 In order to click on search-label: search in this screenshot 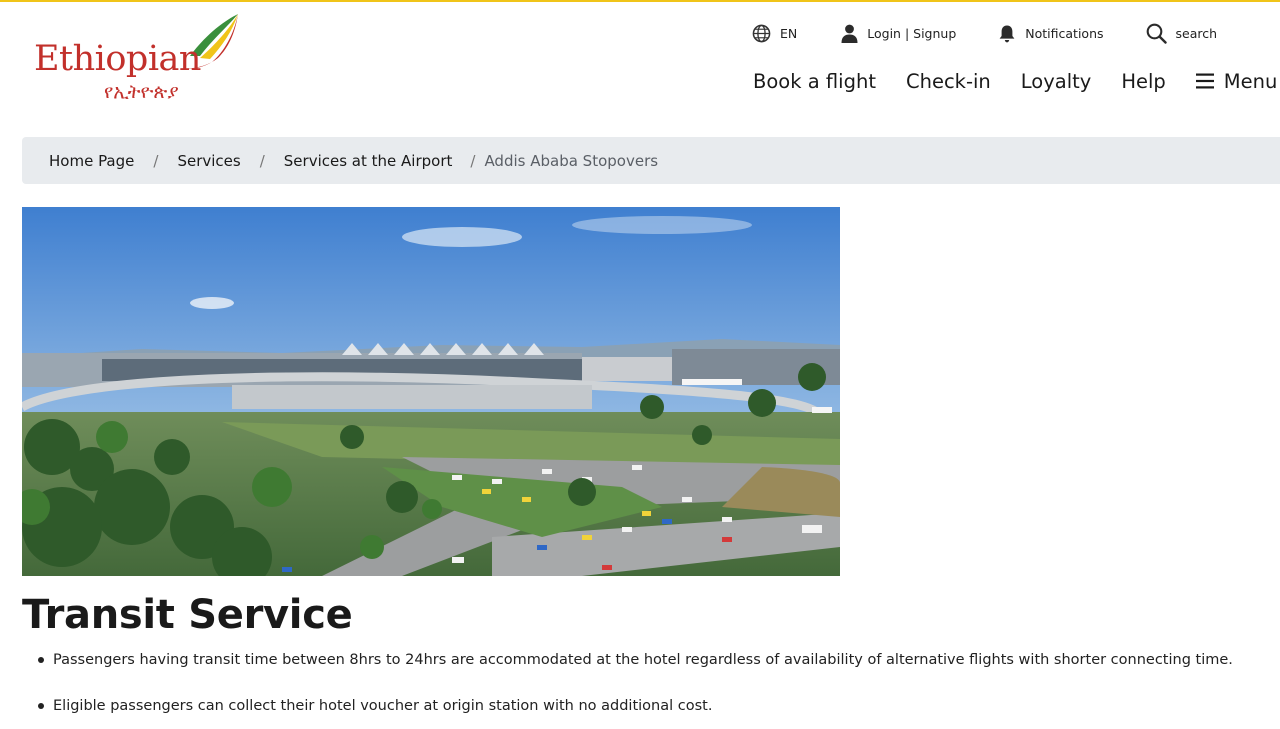, I will do `click(1196, 33)`.